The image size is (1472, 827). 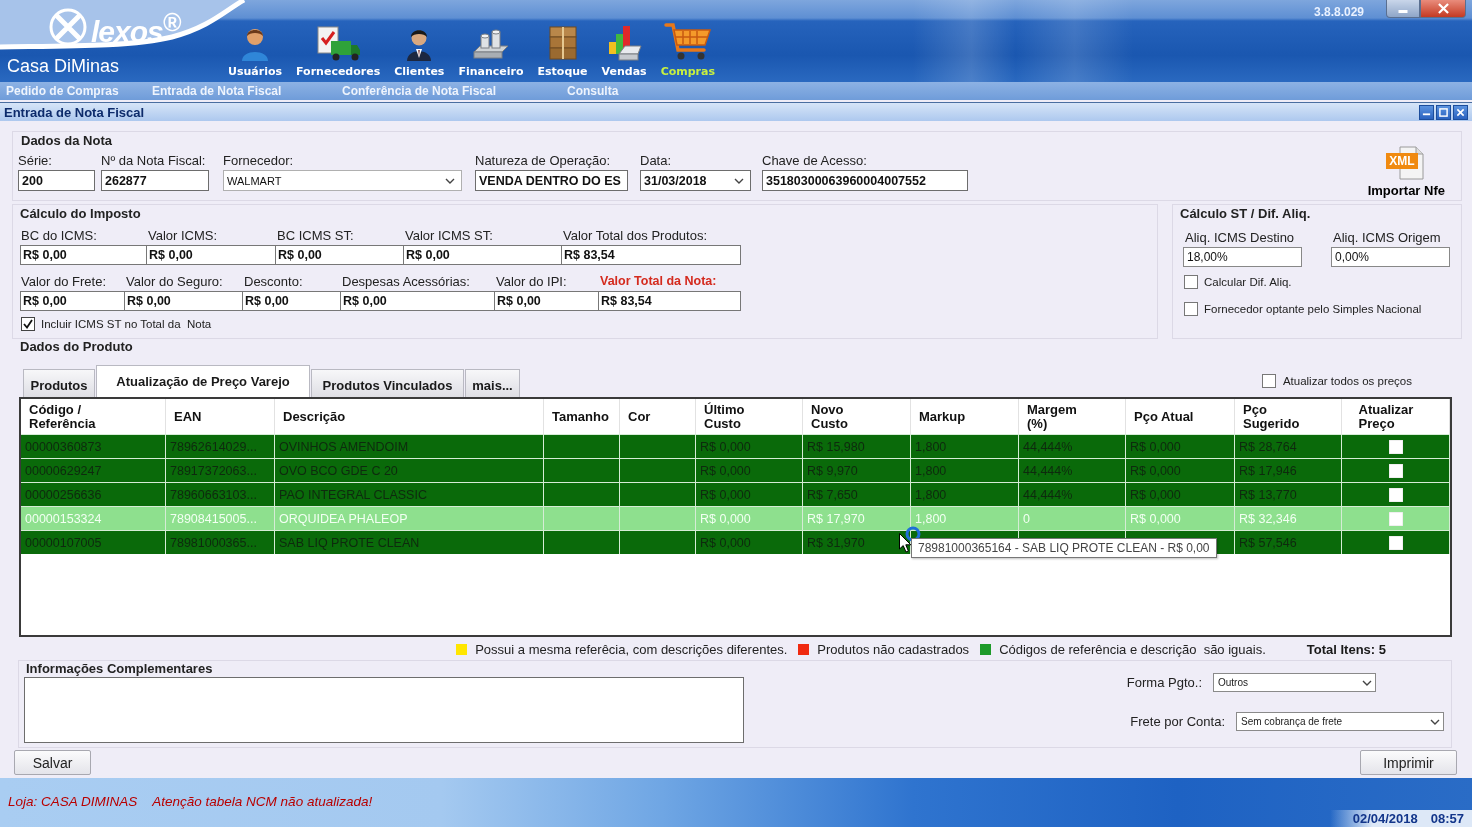 I want to click on checkbox-label: Fornecedor optante pelo Simples Nacional, so click(x=1313, y=309).